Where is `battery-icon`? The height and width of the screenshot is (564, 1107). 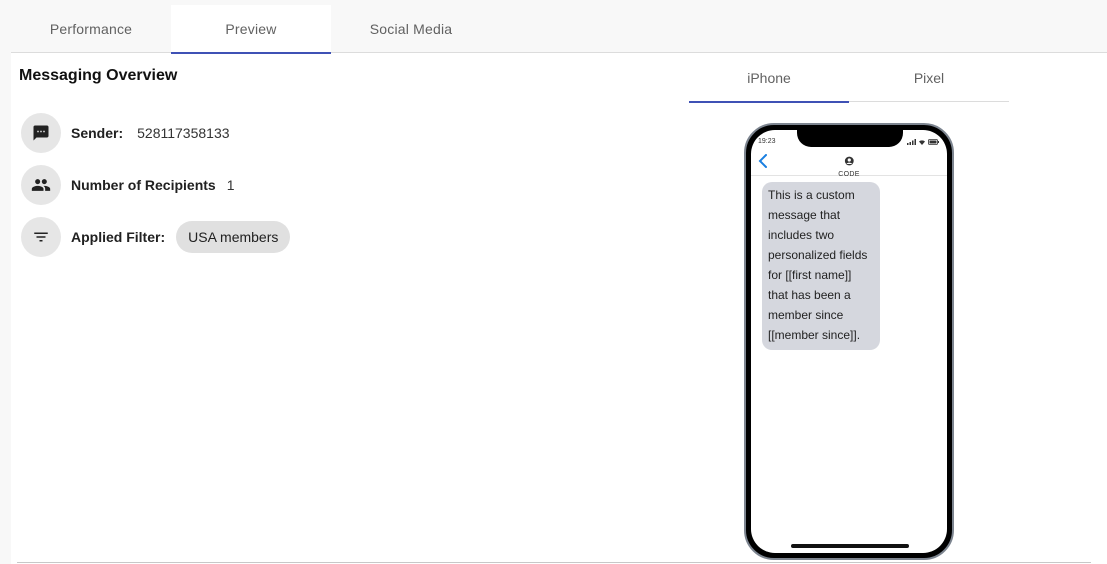 battery-icon is located at coordinates (933, 142).